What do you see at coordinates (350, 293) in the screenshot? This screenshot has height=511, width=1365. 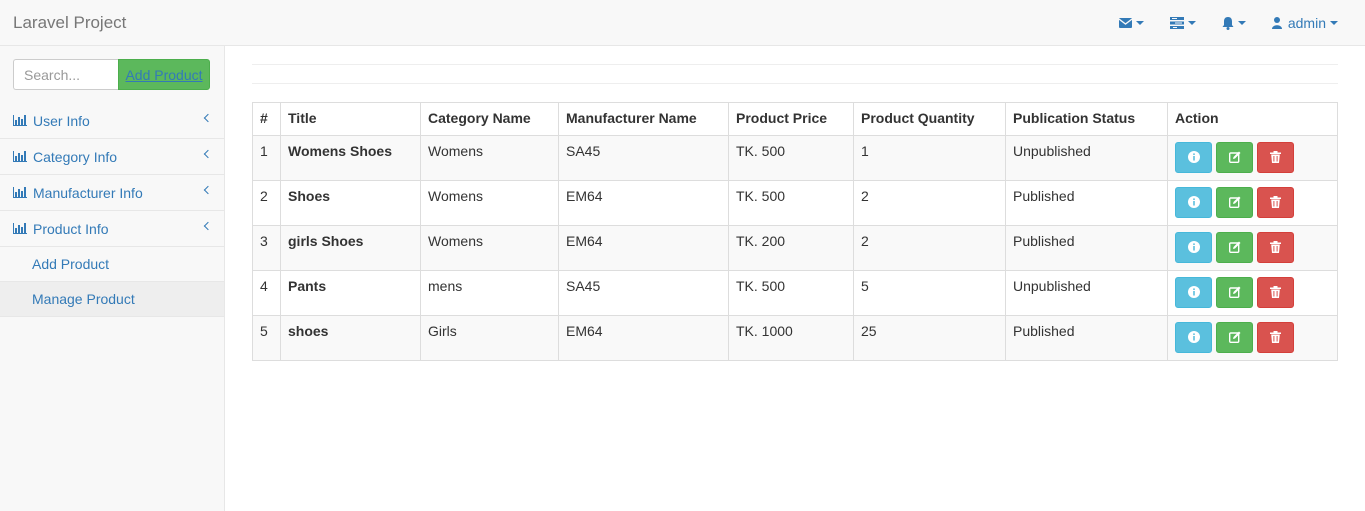 I see `table-cell-title: Pants` at bounding box center [350, 293].